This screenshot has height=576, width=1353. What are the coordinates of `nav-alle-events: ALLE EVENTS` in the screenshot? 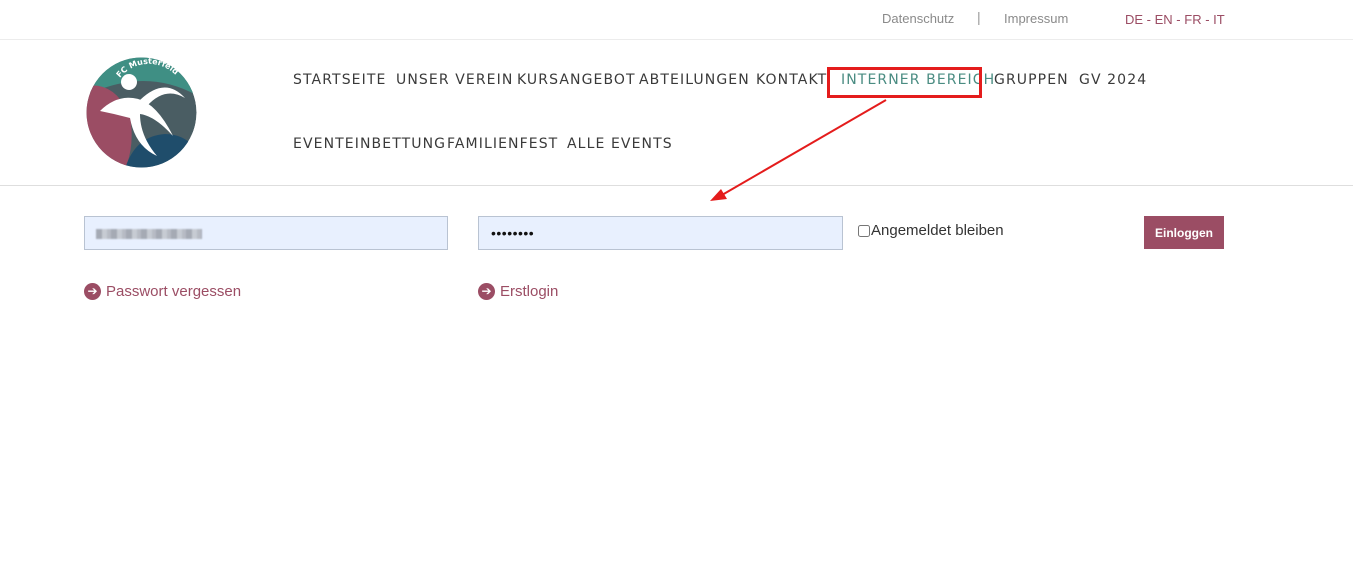 It's located at (620, 144).